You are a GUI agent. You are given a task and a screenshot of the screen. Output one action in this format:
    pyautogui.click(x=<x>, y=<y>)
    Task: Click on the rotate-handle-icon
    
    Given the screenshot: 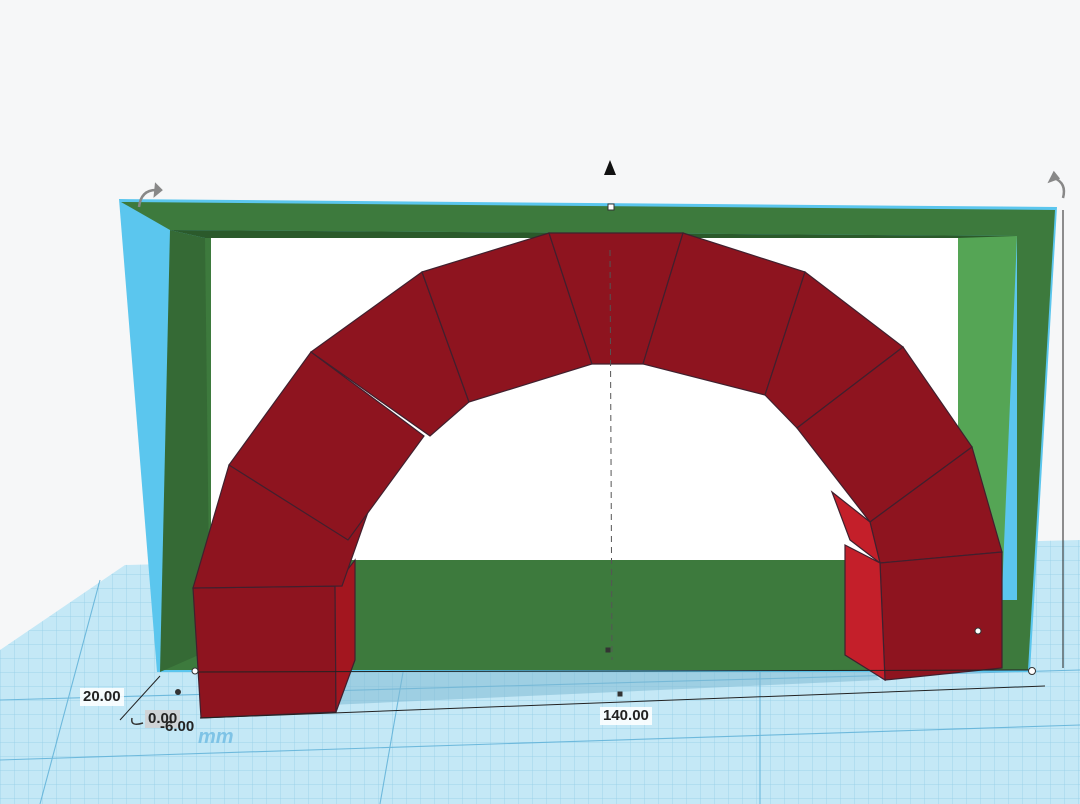 What is the action you would take?
    pyautogui.click(x=1056, y=184)
    